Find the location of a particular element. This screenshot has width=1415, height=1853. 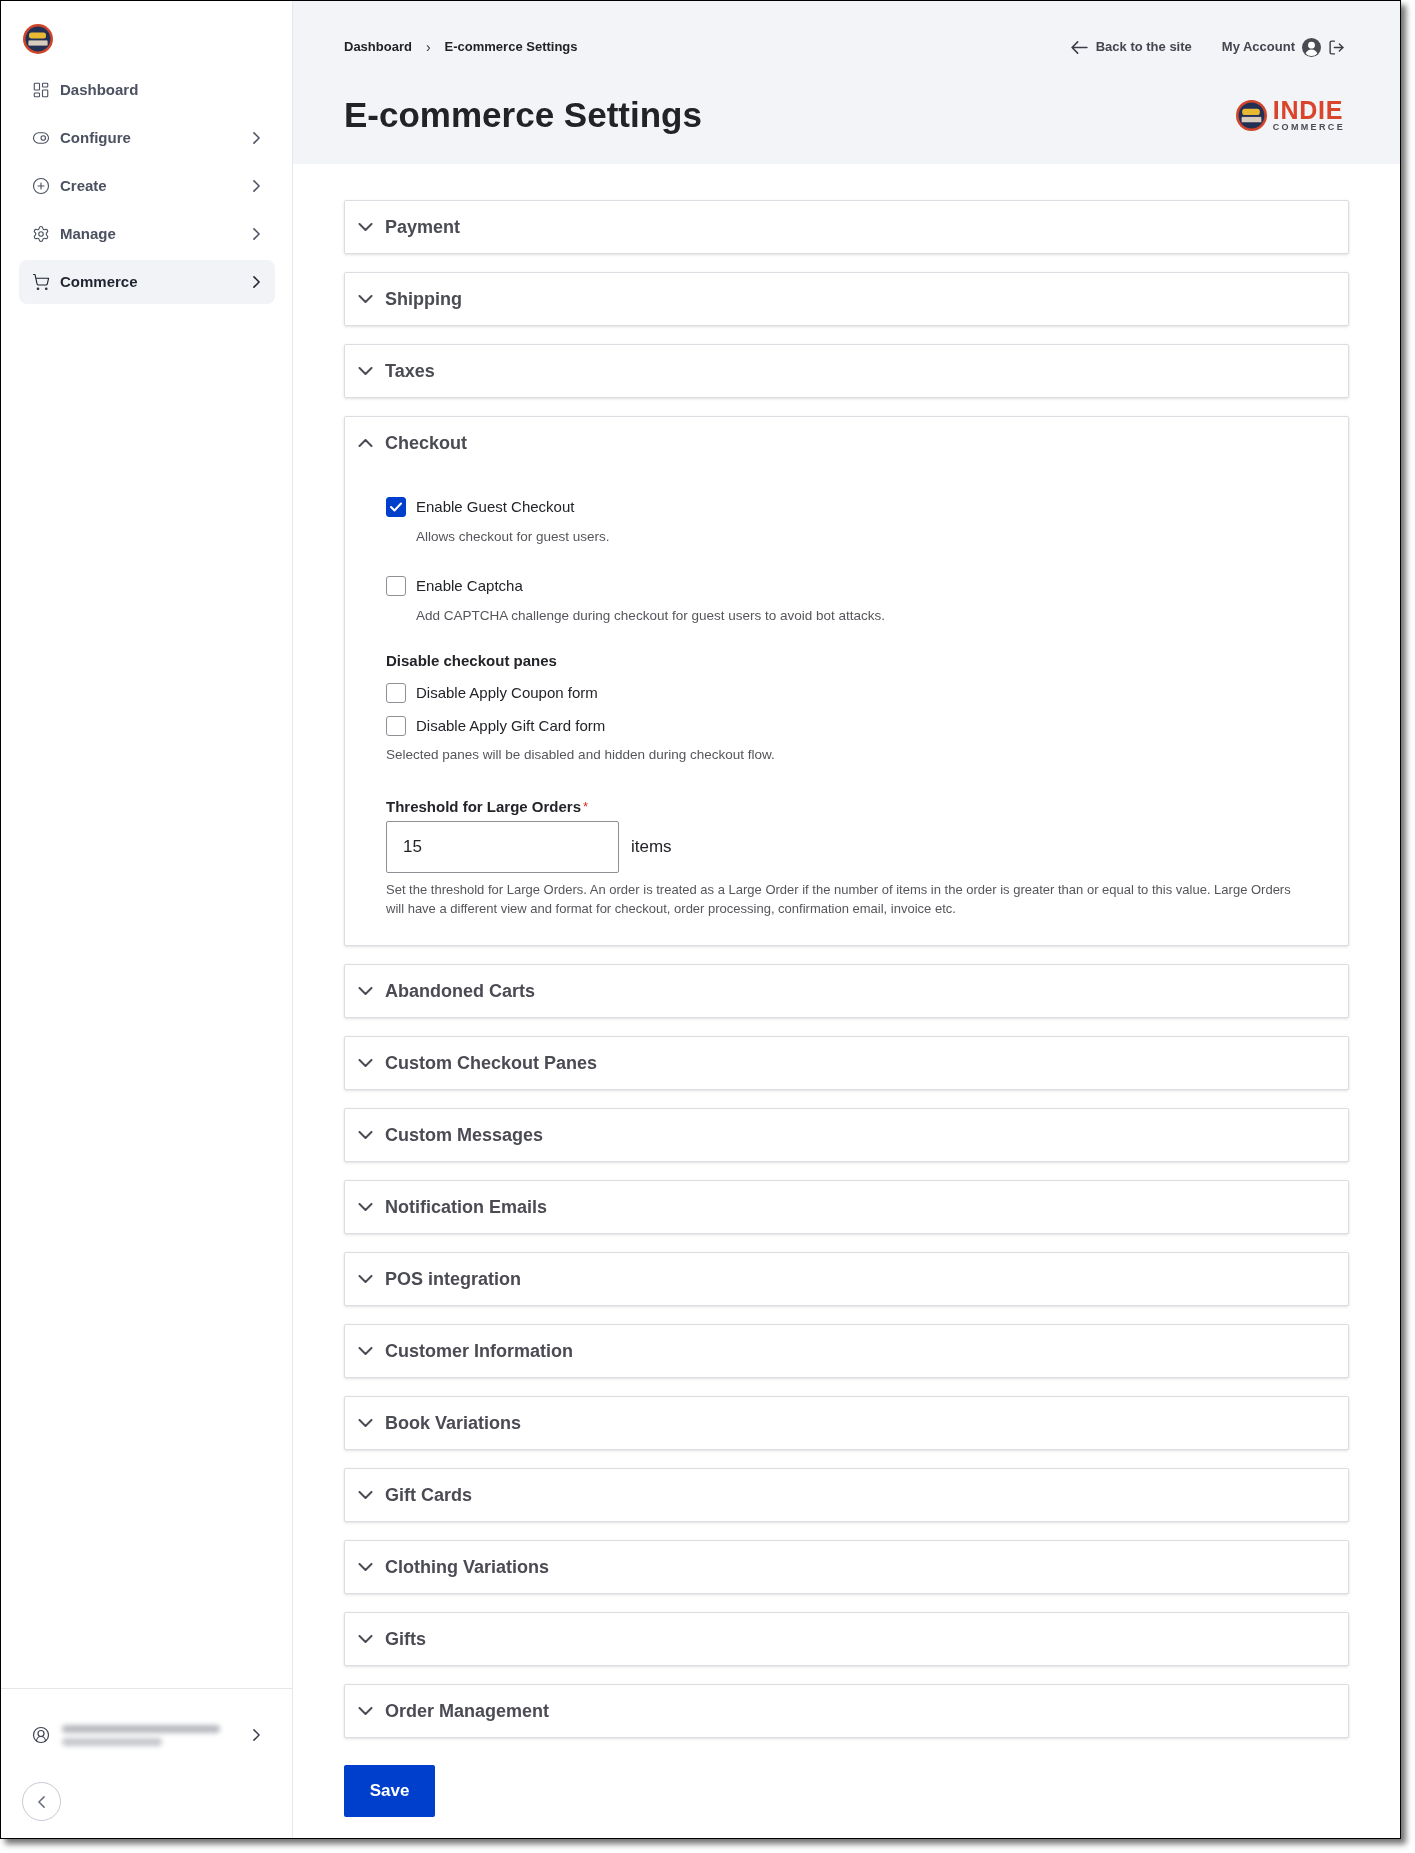

number-input: 15 is located at coordinates (502, 847).